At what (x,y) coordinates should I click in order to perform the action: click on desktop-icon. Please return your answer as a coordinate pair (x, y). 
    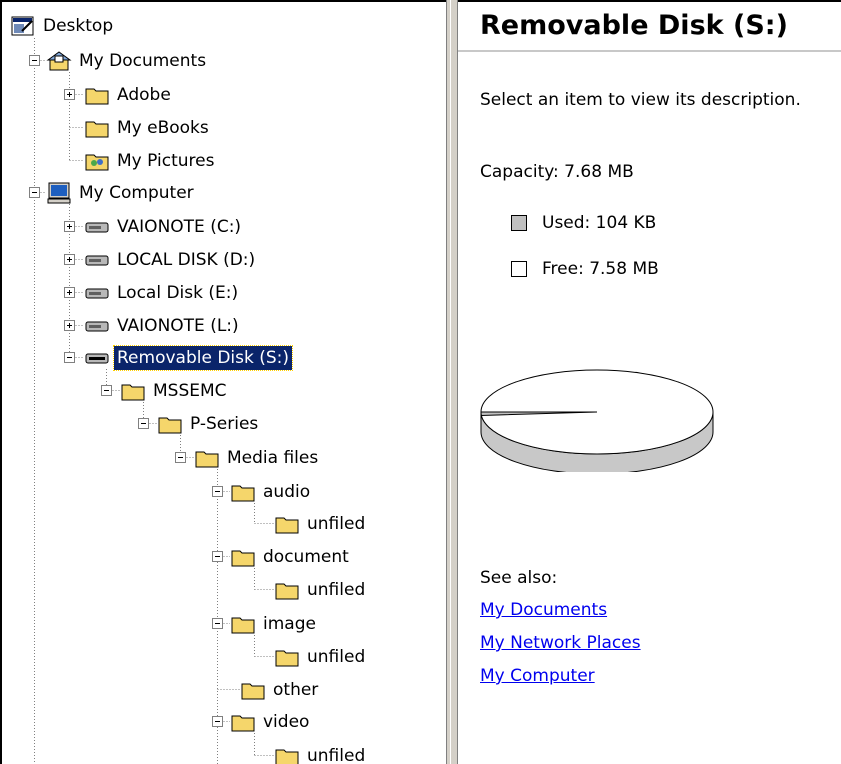
    Looking at the image, I should click on (22, 26).